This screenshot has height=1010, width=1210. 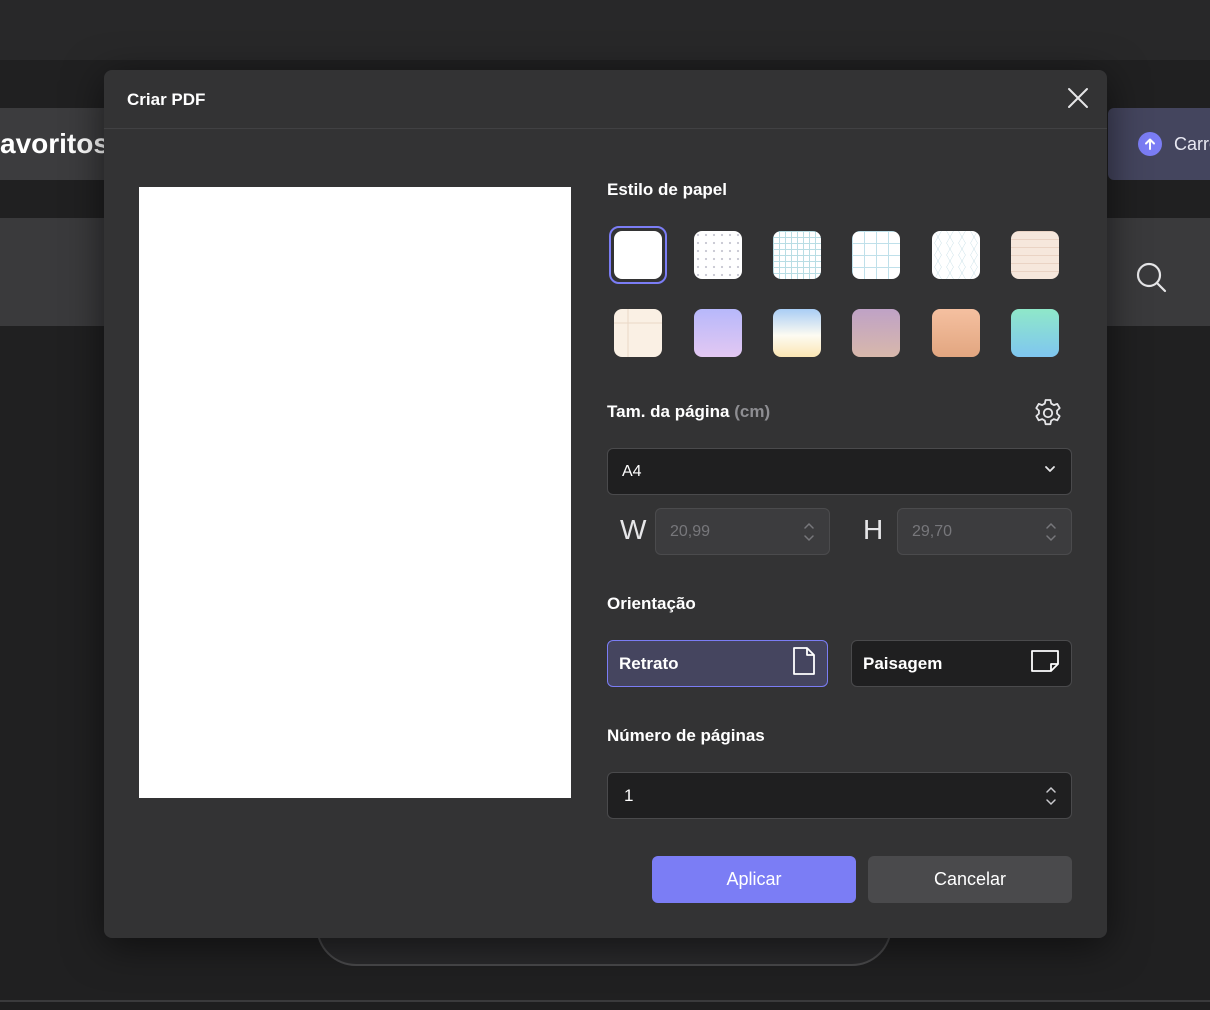 What do you see at coordinates (629, 795) in the screenshot?
I see `pages-value: 1` at bounding box center [629, 795].